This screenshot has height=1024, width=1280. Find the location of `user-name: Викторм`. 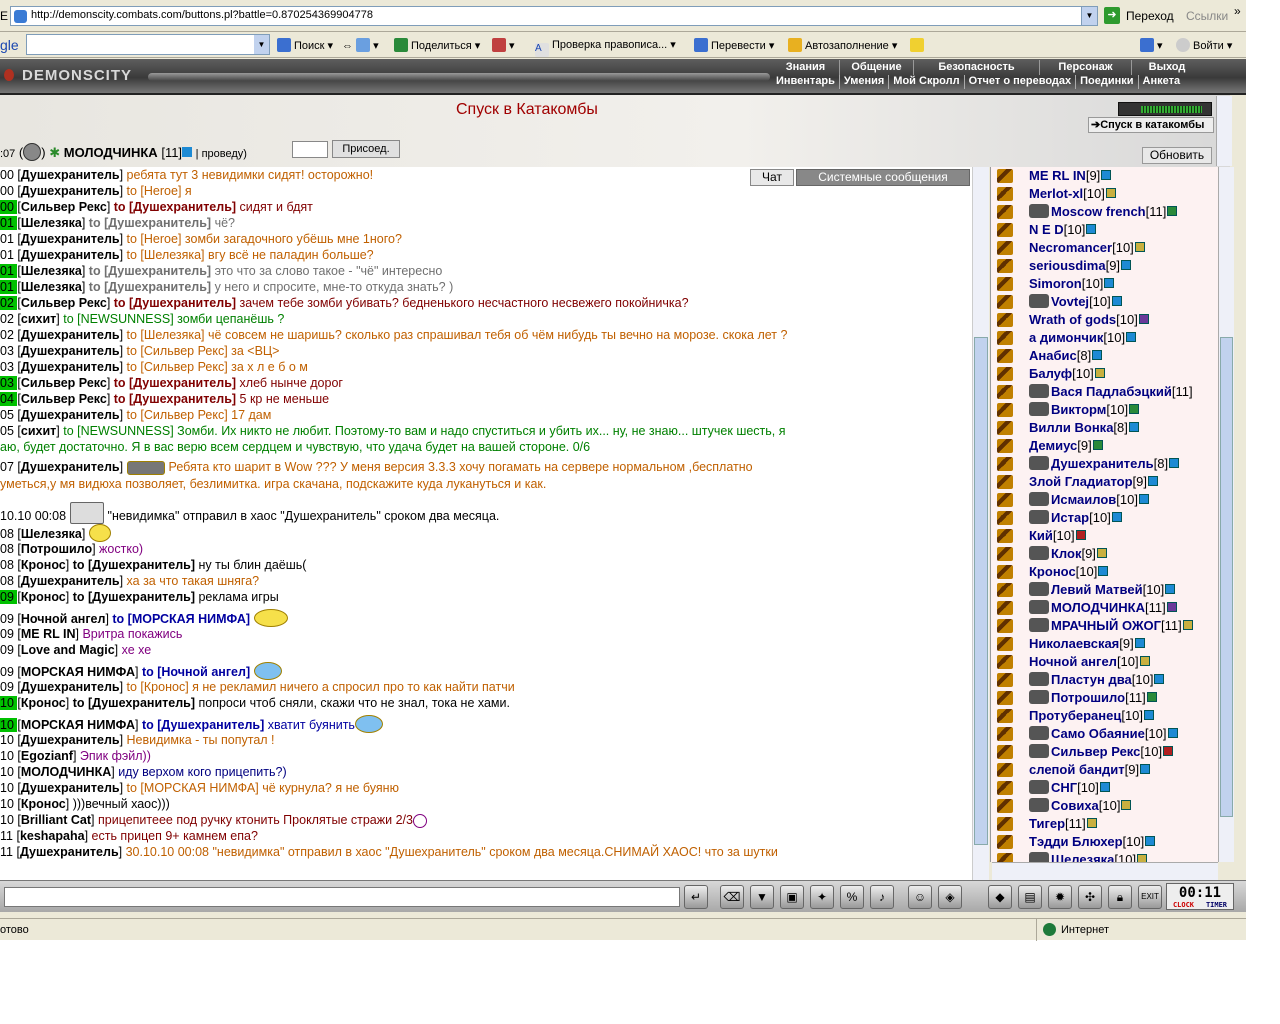

user-name: Викторм is located at coordinates (1078, 409).